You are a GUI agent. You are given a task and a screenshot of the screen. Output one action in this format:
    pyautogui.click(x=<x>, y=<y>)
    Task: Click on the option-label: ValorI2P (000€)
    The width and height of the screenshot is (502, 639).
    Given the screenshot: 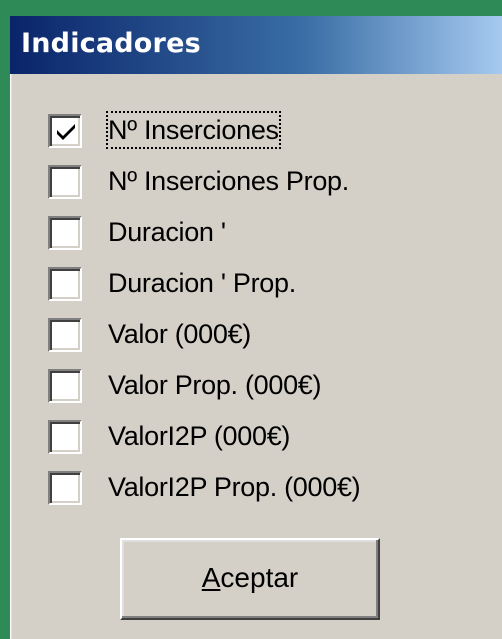 What is the action you would take?
    pyautogui.click(x=199, y=436)
    